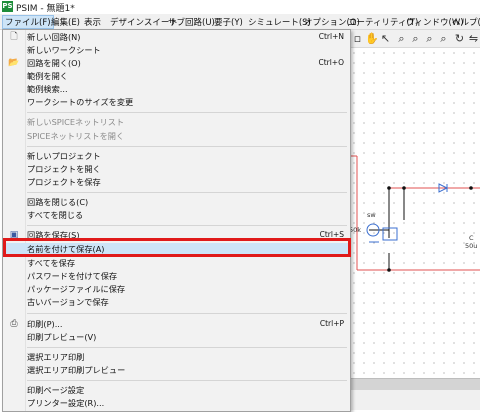 The image size is (480, 412). What do you see at coordinates (92, 22) in the screenshot?
I see `menu-view: 表示` at bounding box center [92, 22].